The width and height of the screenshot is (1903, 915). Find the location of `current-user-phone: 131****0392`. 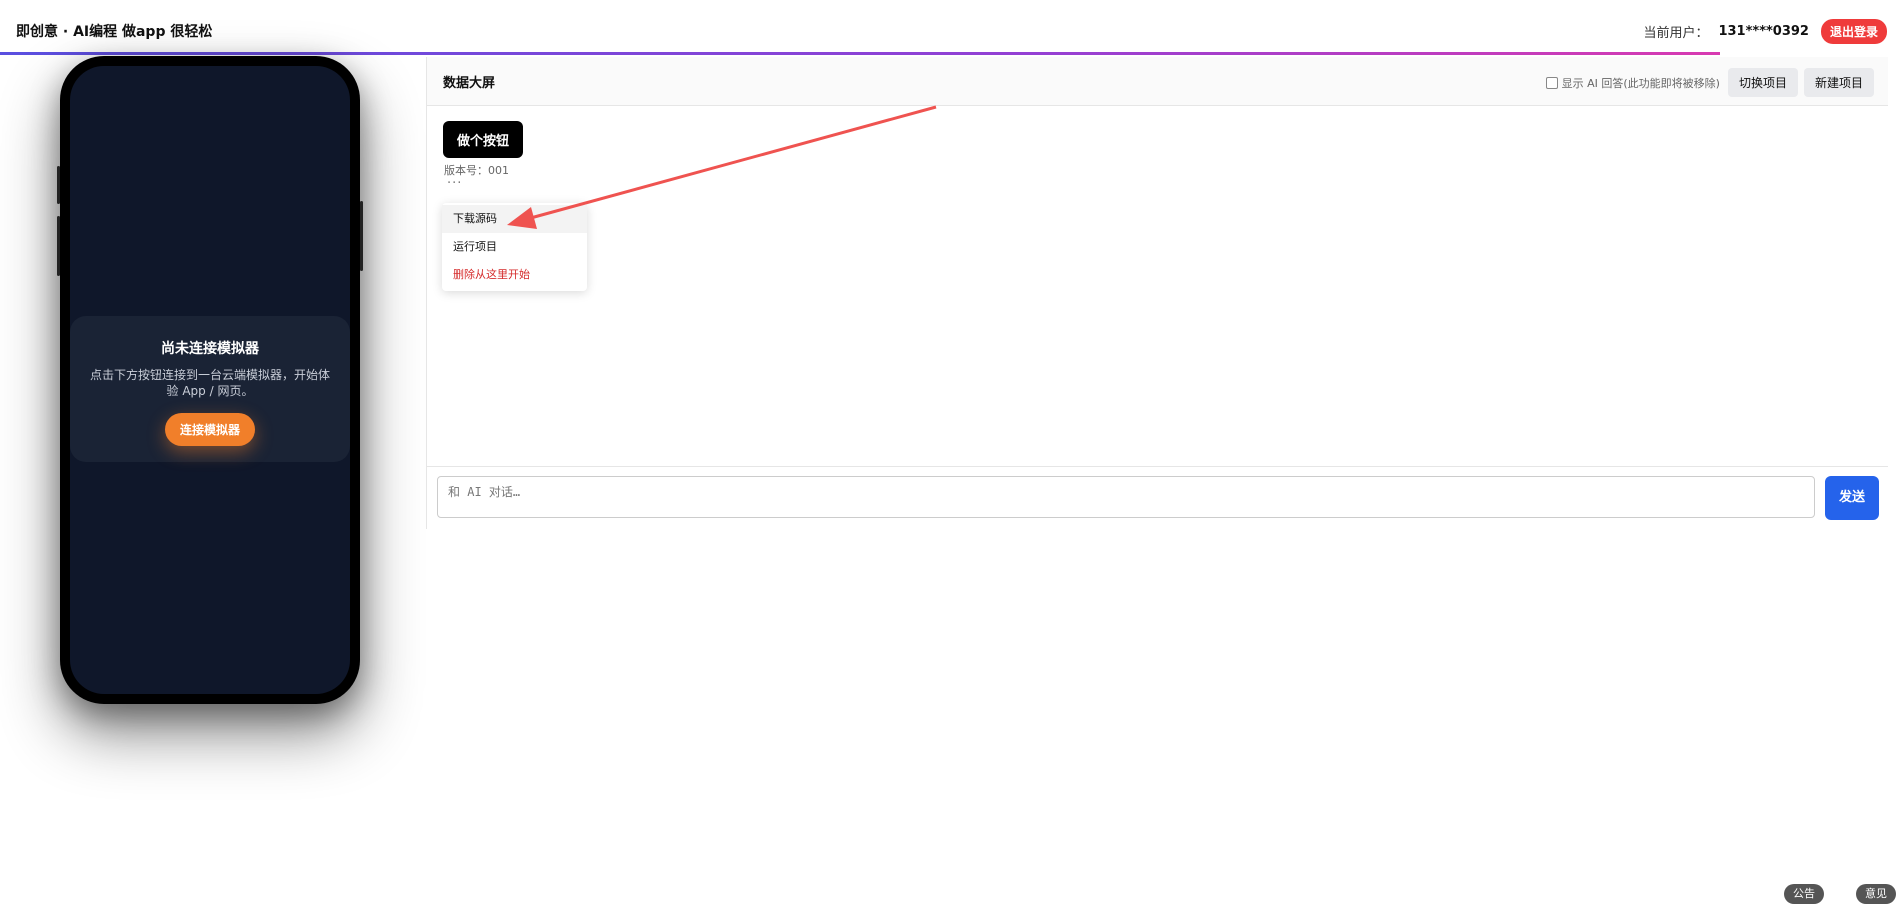

current-user-phone: 131****0392 is located at coordinates (1763, 31).